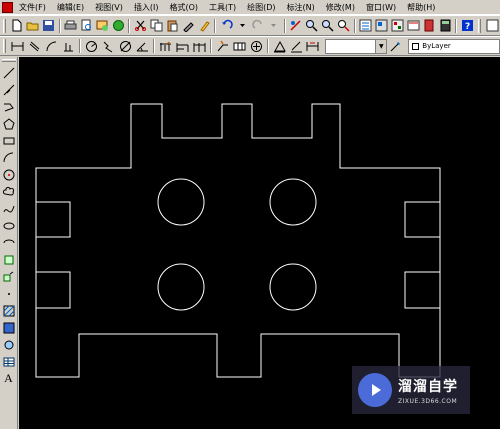 This screenshot has height=429, width=500. What do you see at coordinates (9, 191) in the screenshot?
I see `revision-cloud-icon` at bounding box center [9, 191].